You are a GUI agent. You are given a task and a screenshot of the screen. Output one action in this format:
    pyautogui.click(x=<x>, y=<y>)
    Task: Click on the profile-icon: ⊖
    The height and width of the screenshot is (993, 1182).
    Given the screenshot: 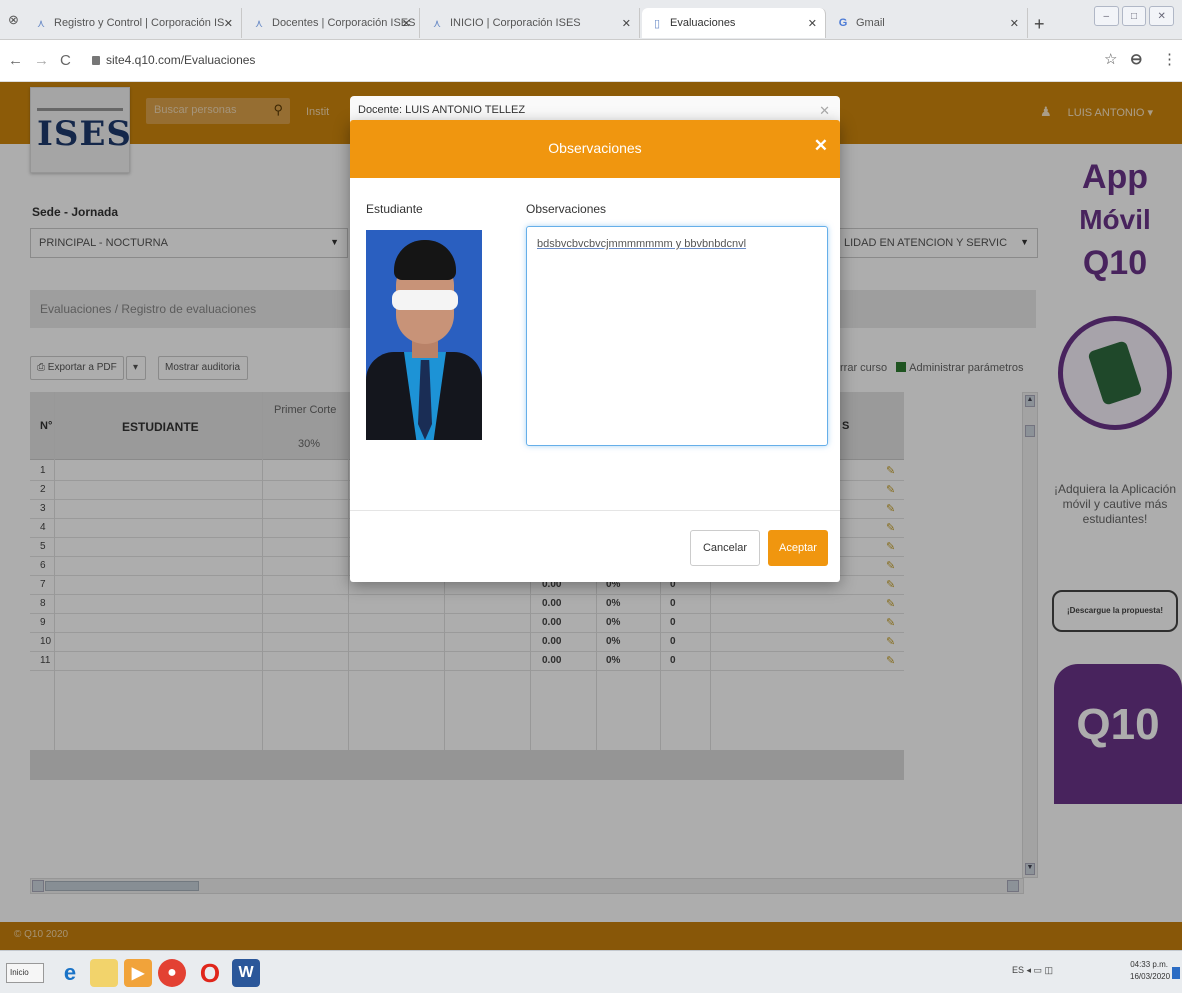 What is the action you would take?
    pyautogui.click(x=1136, y=59)
    